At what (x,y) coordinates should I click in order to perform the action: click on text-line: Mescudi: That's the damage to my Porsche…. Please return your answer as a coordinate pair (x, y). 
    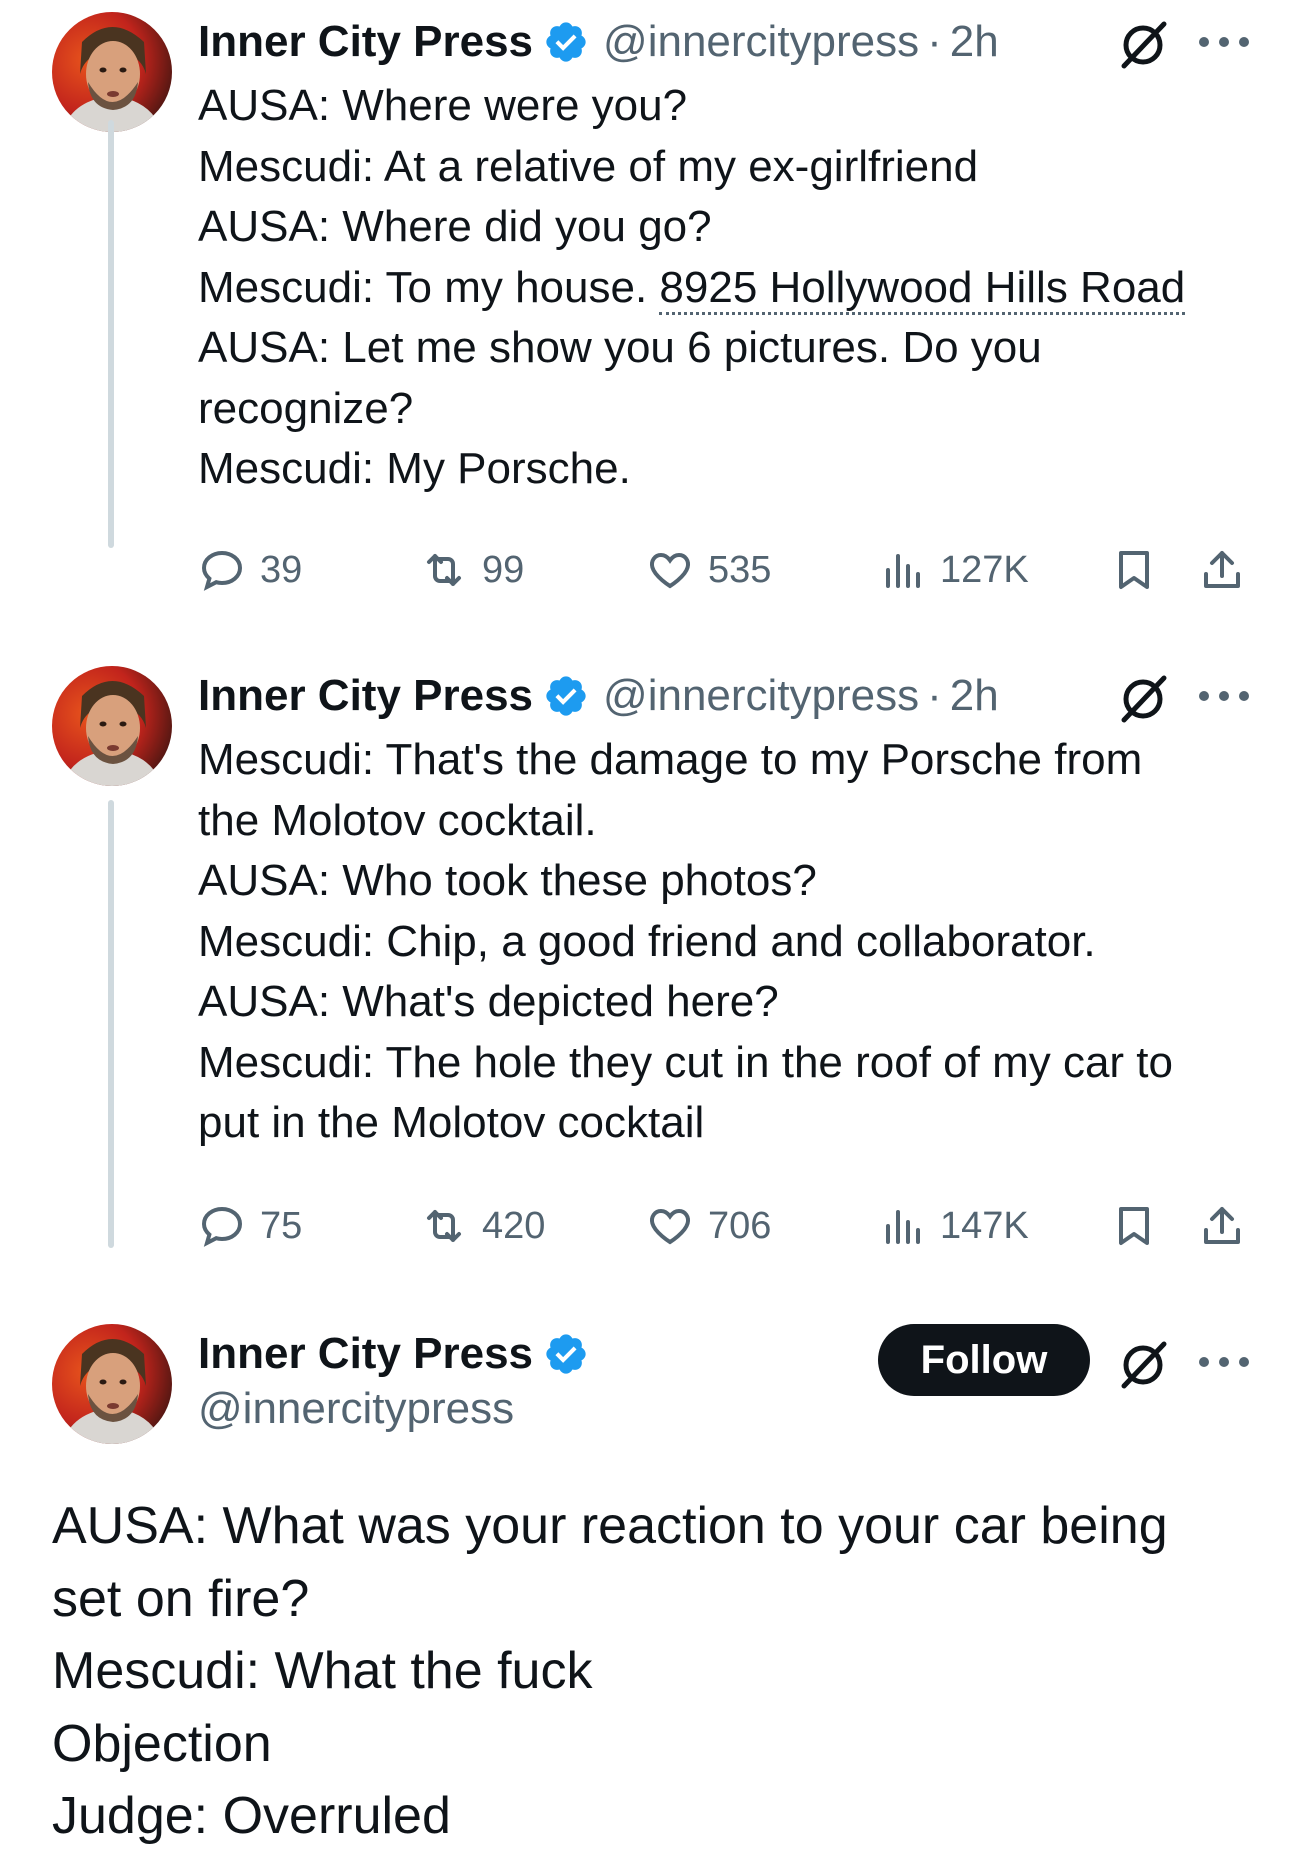
    Looking at the image, I should click on (670, 759).